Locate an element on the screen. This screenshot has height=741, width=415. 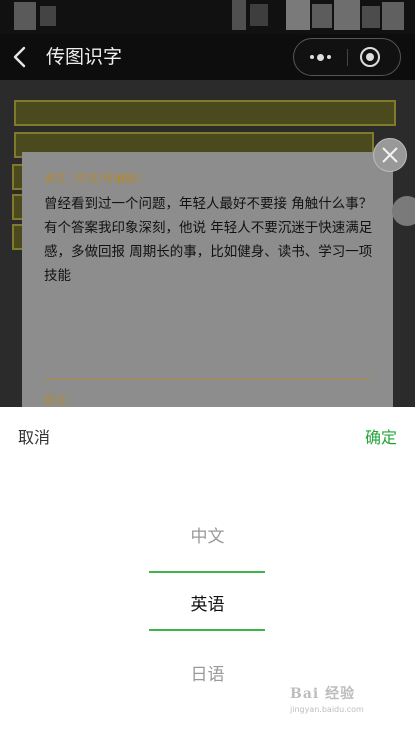
picker-selection-bottom-line is located at coordinates (207, 630).